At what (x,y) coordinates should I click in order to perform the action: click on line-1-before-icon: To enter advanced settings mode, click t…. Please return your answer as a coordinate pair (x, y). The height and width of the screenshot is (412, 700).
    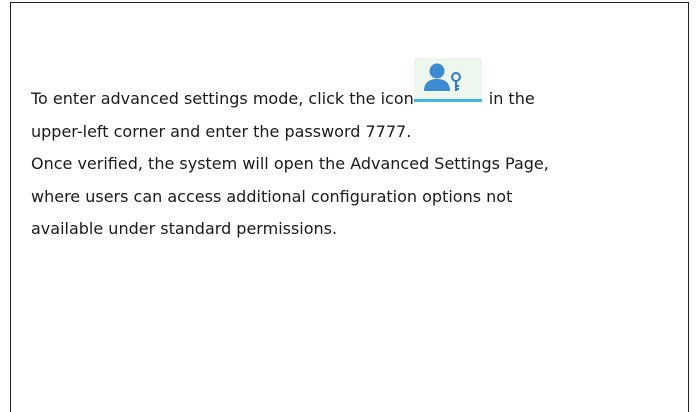
    Looking at the image, I should click on (222, 98).